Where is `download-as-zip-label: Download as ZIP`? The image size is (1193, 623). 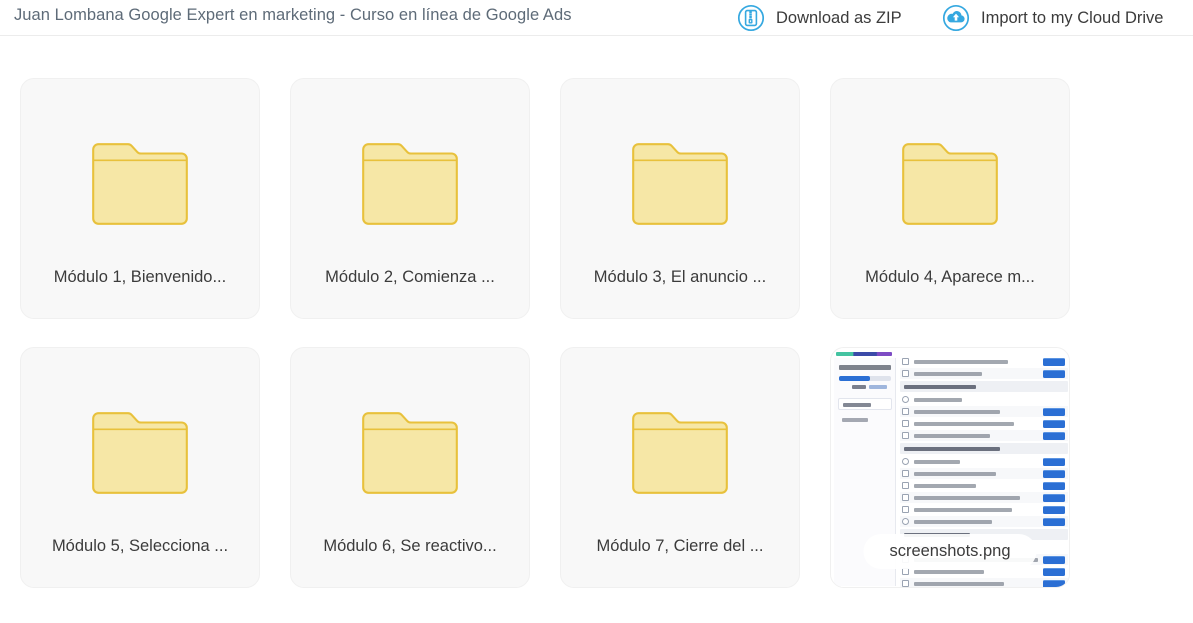
download-as-zip-label: Download as ZIP is located at coordinates (839, 17).